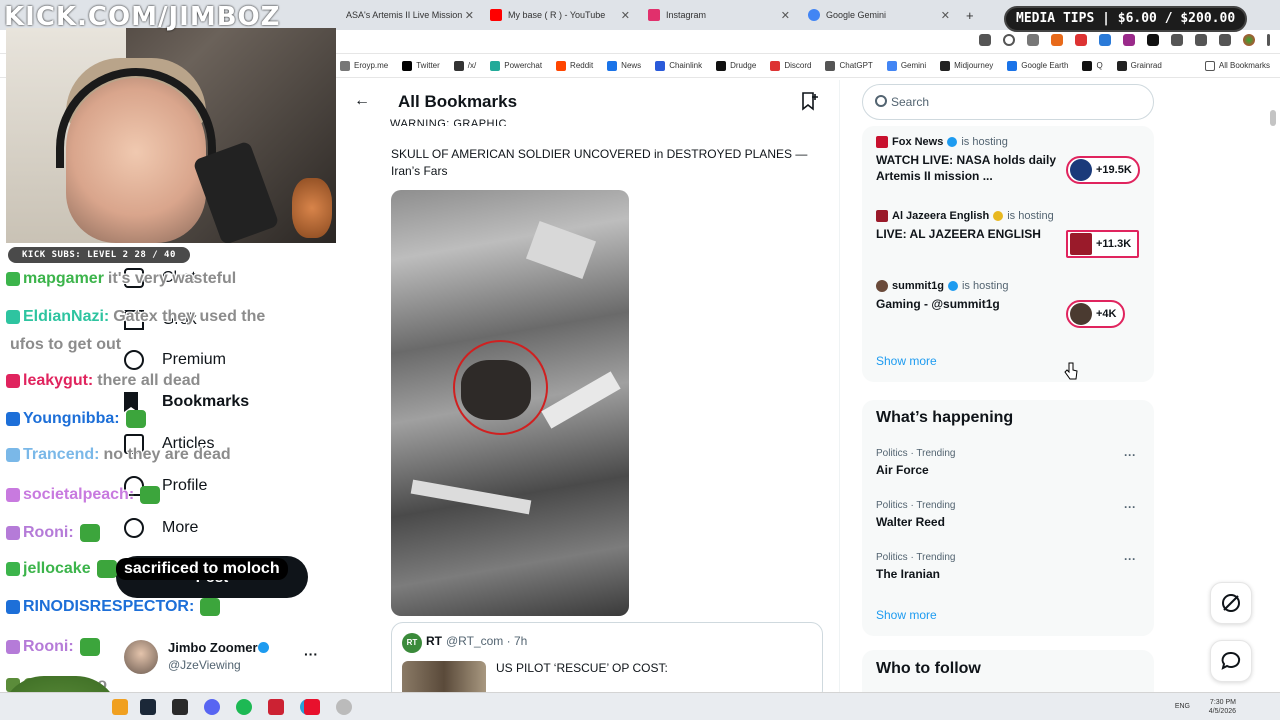  Describe the element at coordinates (1057, 40) in the screenshot. I see `metamask-icon` at that location.